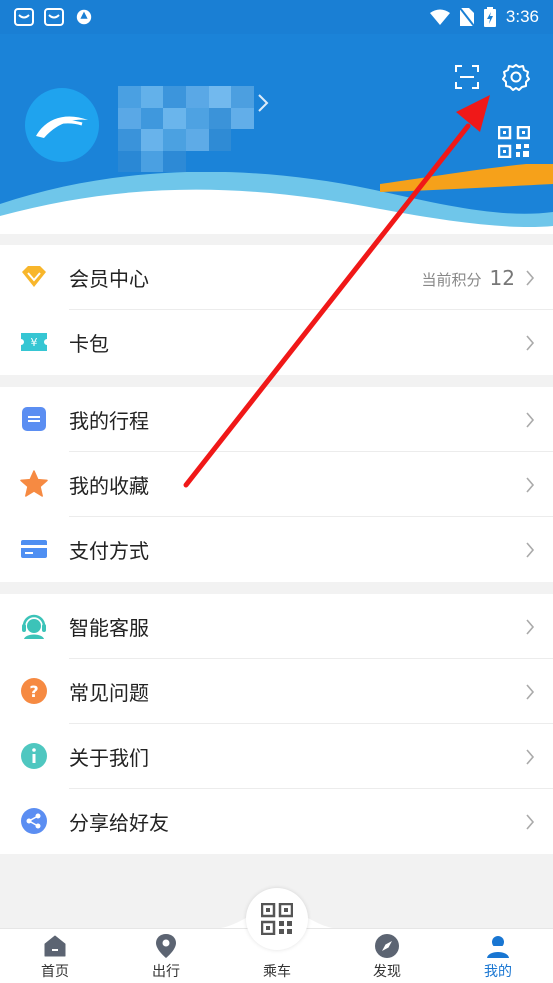 The height and width of the screenshot is (983, 553). Describe the element at coordinates (34, 626) in the screenshot. I see `customer-service-icon` at that location.